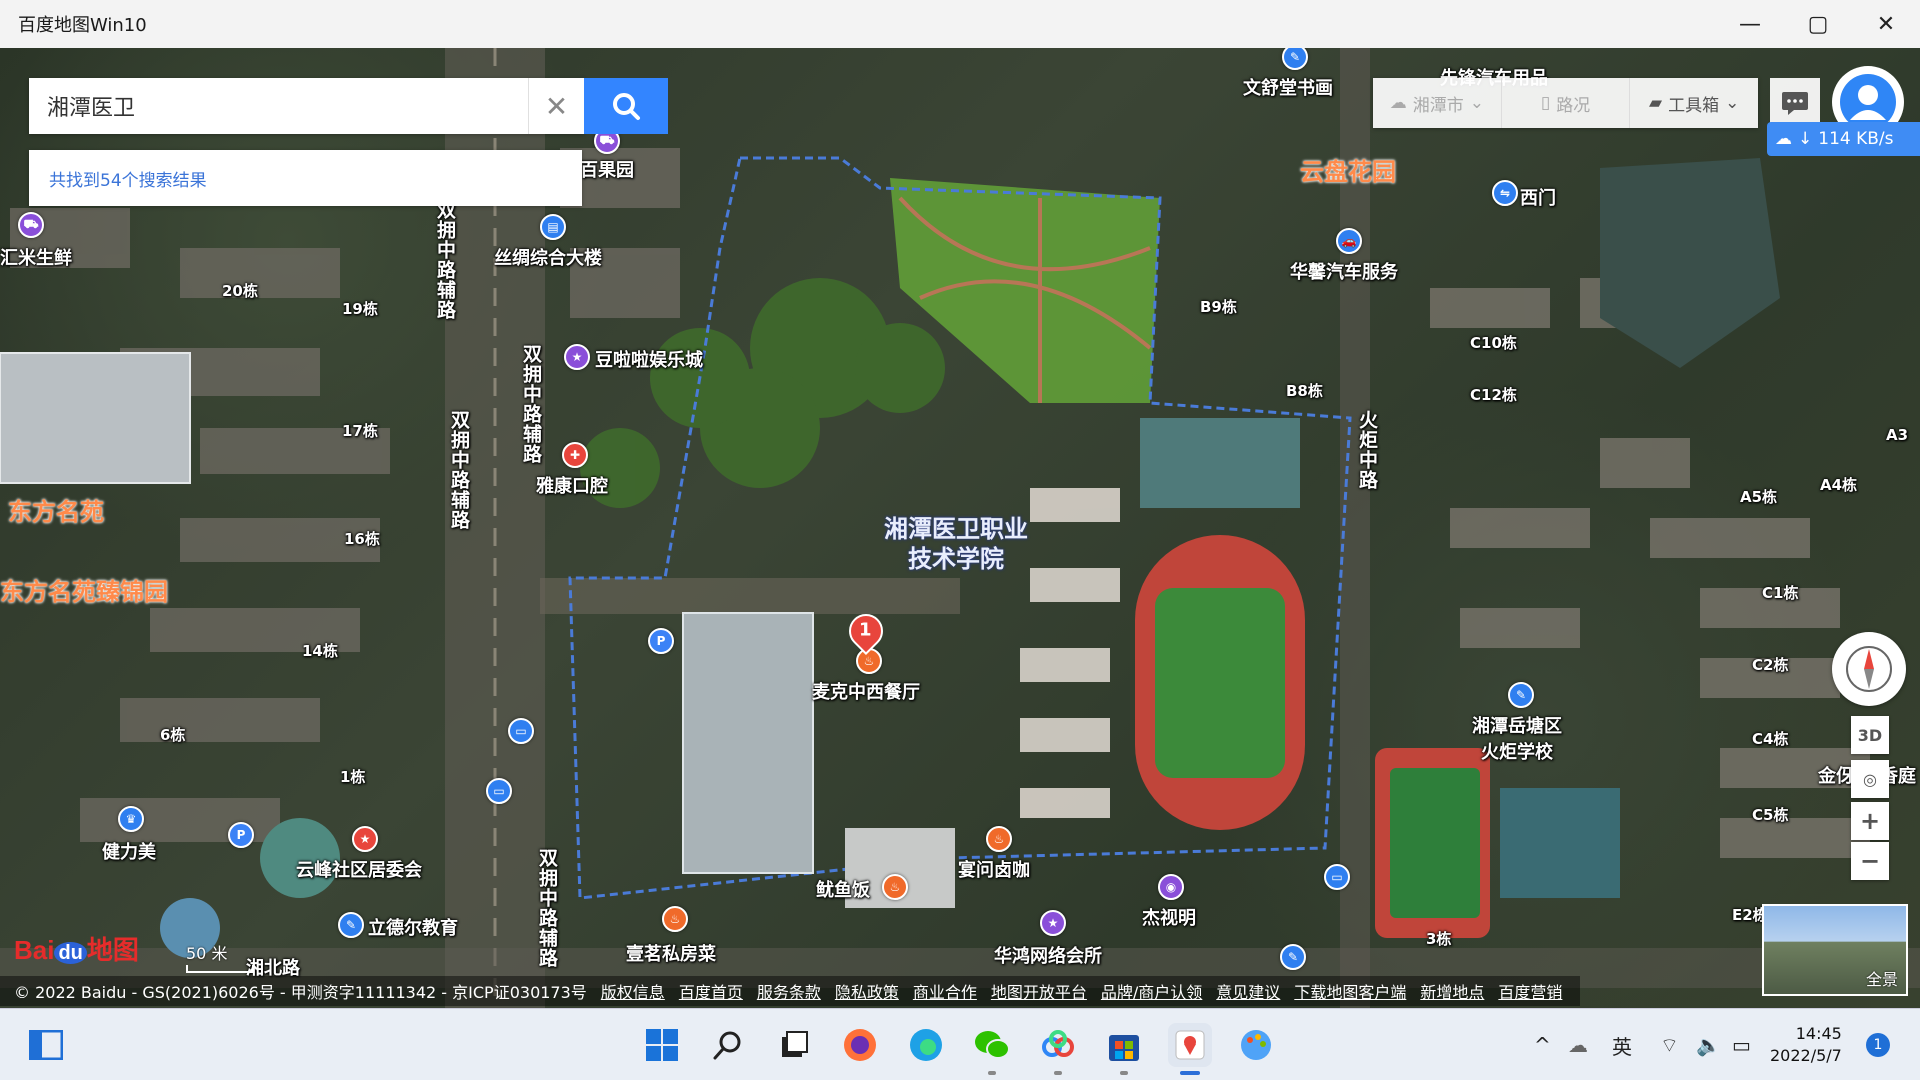  What do you see at coordinates (1349, 241) in the screenshot?
I see `poi-icon-huaxin: 🚗` at bounding box center [1349, 241].